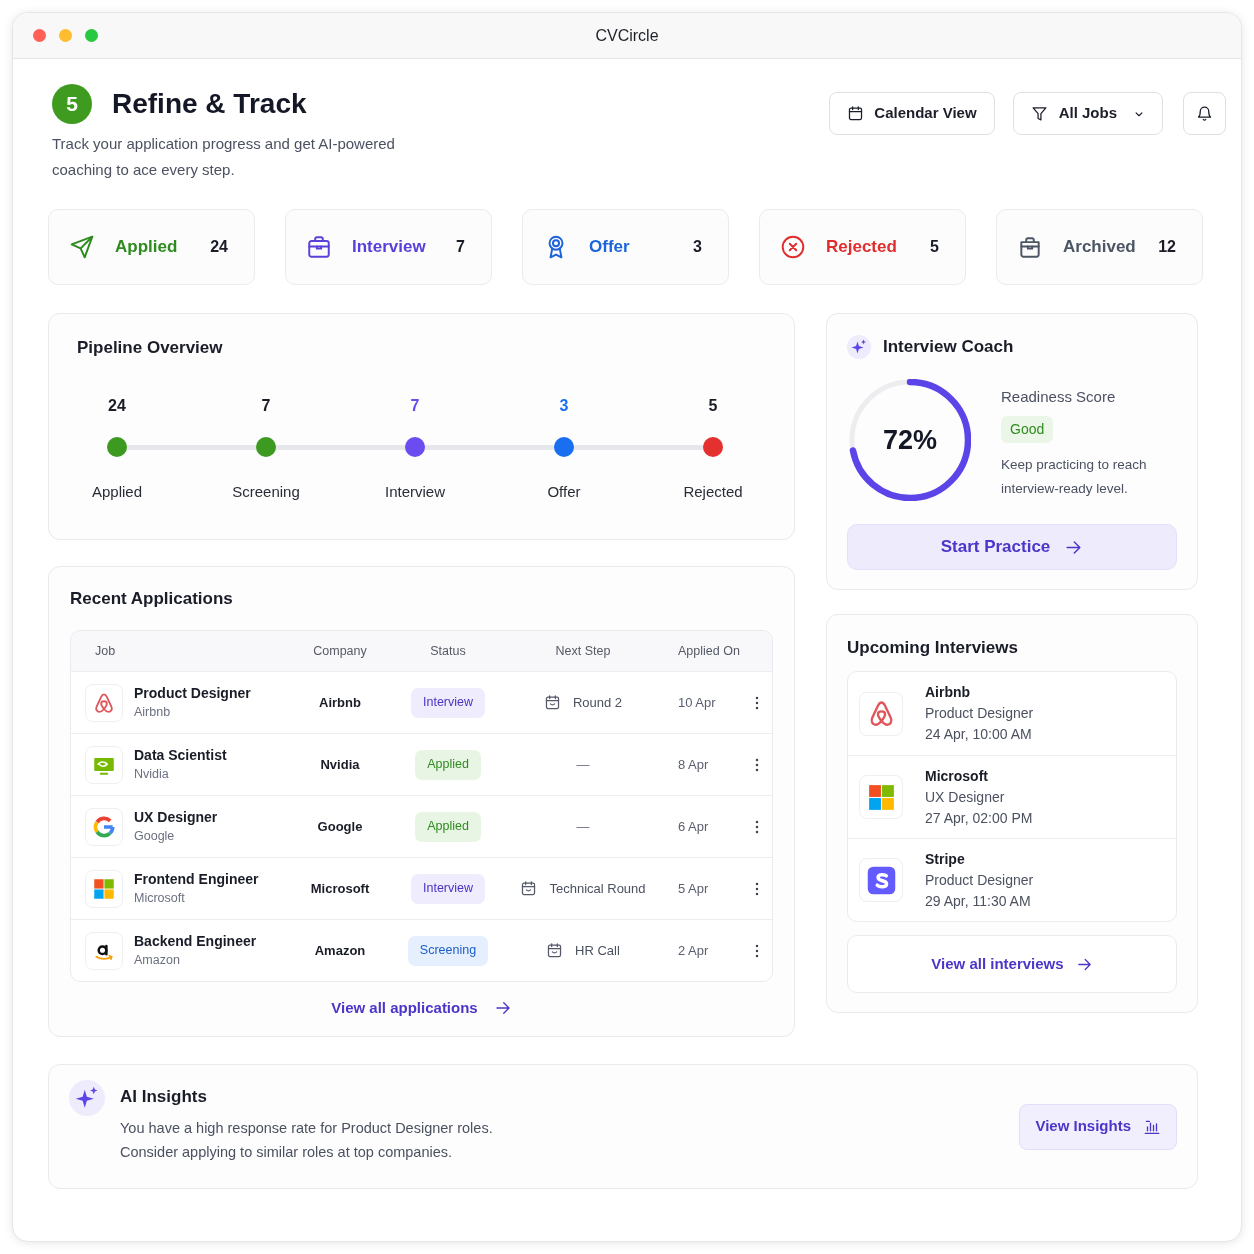 The image size is (1254, 1254). Describe the element at coordinates (448, 950) in the screenshot. I see `status-badge: Screening` at that location.